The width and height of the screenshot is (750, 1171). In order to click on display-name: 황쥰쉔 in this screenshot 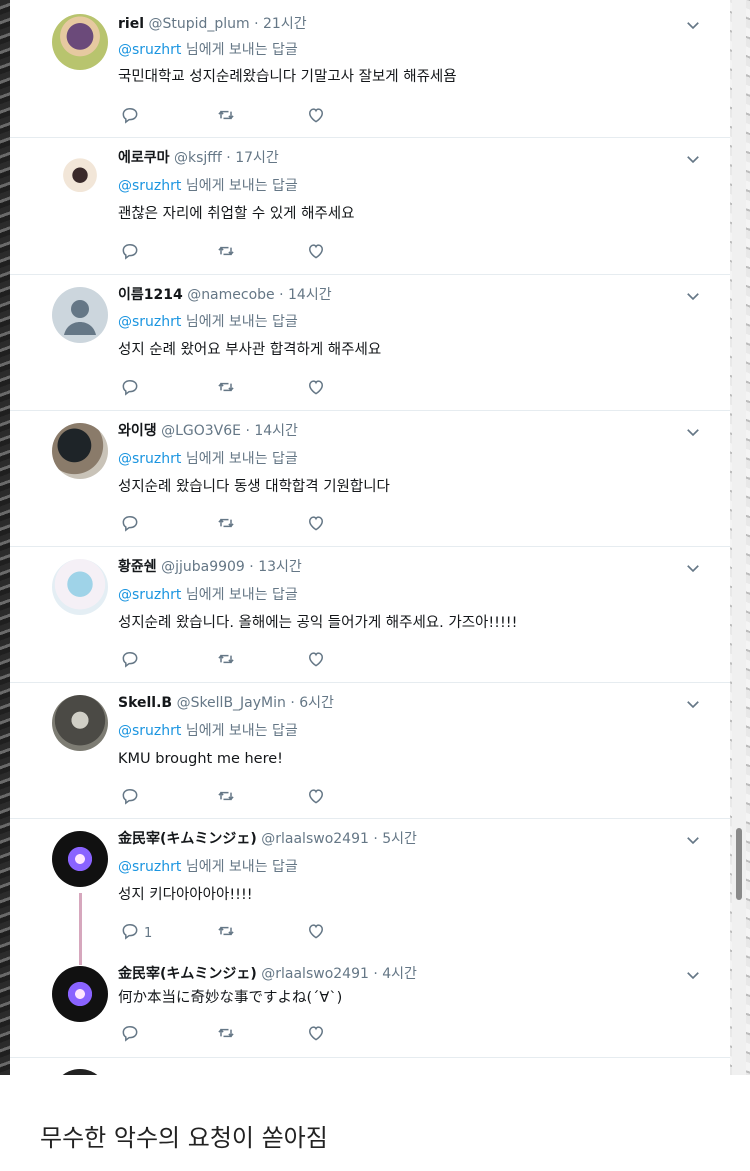, I will do `click(137, 567)`.